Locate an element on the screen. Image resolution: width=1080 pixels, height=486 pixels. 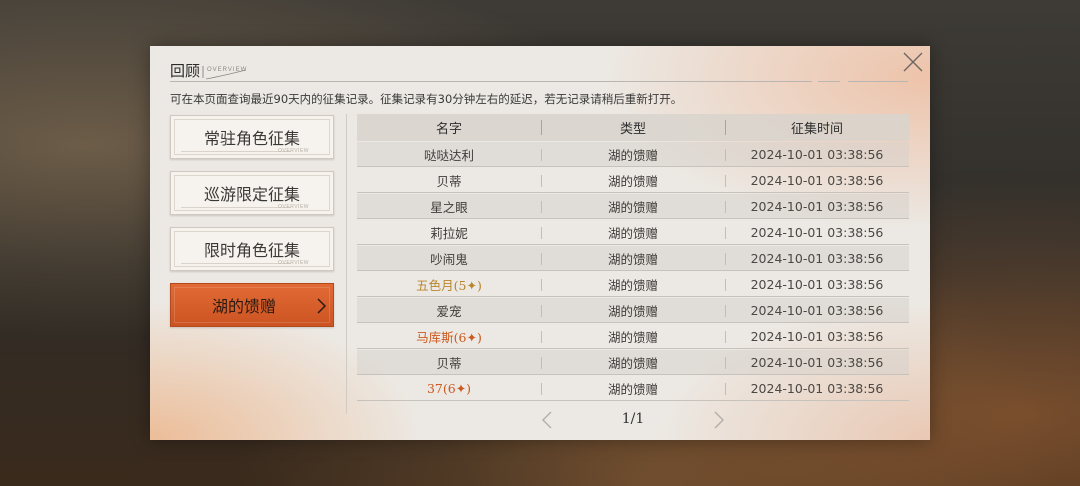
column-header-name: 名字 is located at coordinates (448, 129).